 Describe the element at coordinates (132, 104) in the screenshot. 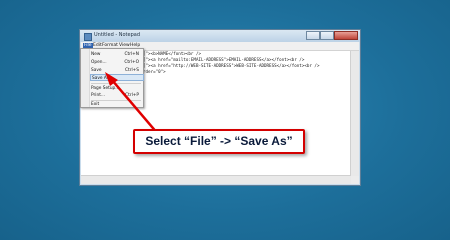

I see `red-pointer-arrow` at that location.